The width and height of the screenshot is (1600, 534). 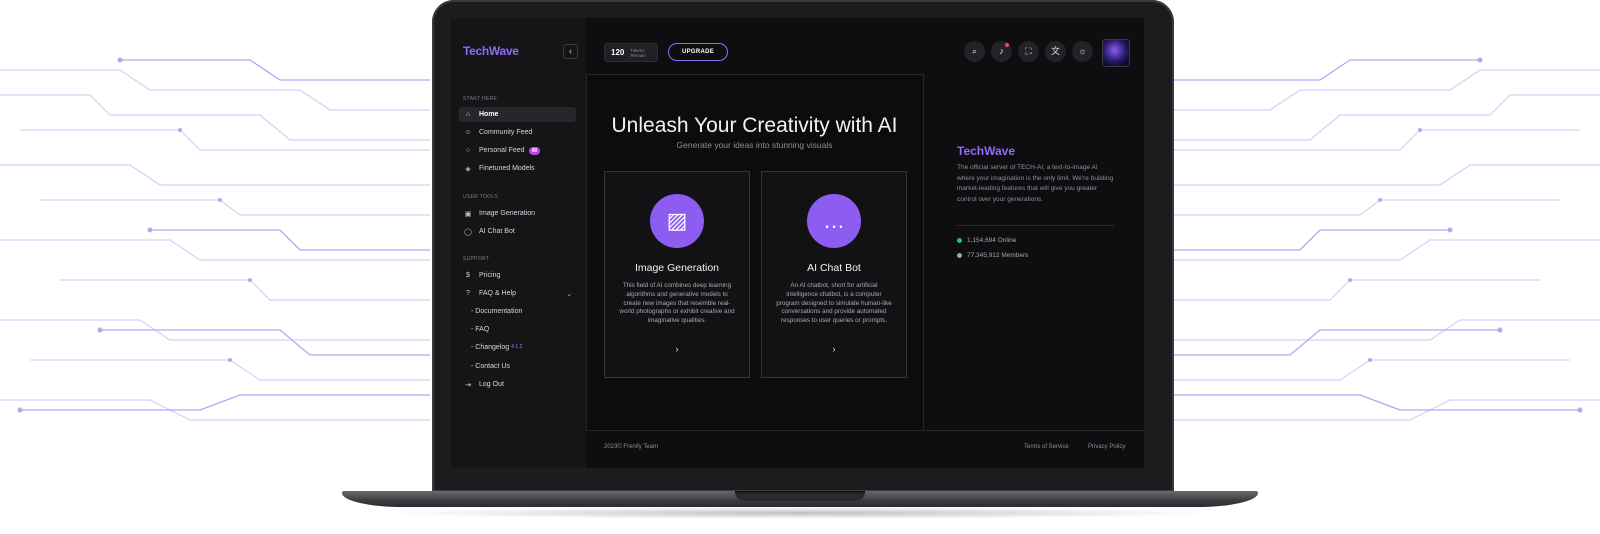 What do you see at coordinates (517, 384) in the screenshot?
I see `sidebar-item-log-out: ⇥ Log Out` at bounding box center [517, 384].